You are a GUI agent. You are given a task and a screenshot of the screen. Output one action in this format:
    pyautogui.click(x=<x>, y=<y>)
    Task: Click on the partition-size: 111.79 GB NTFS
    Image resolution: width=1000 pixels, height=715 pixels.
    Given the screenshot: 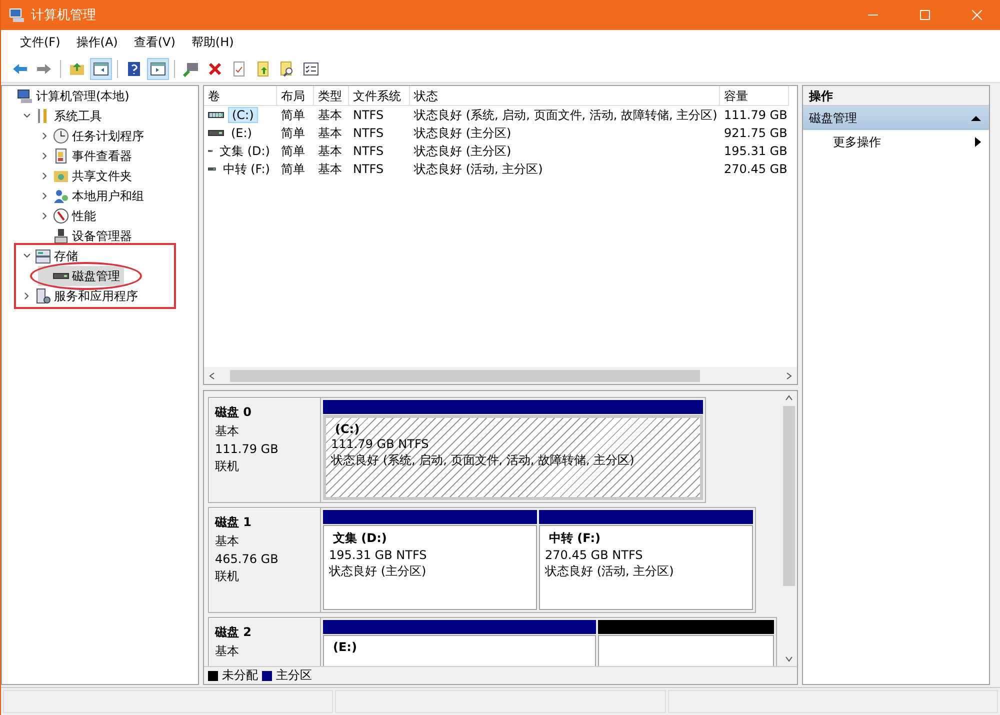 What is the action you would take?
    pyautogui.click(x=380, y=444)
    